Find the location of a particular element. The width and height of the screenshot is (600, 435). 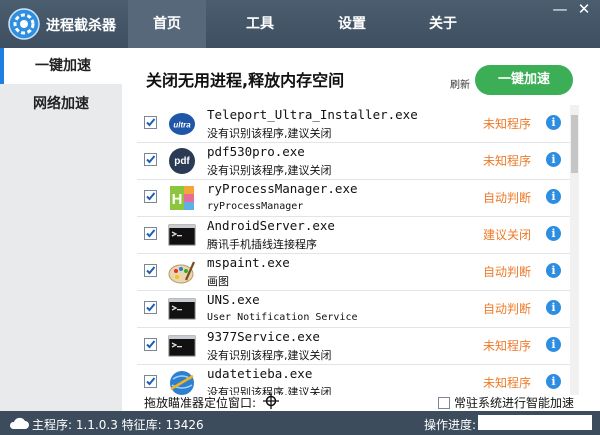

tab-tools: 工具 is located at coordinates (260, 24).